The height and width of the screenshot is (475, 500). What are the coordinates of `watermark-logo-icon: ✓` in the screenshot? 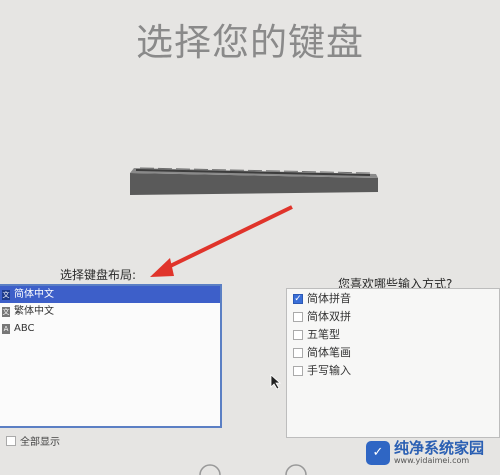 It's located at (378, 453).